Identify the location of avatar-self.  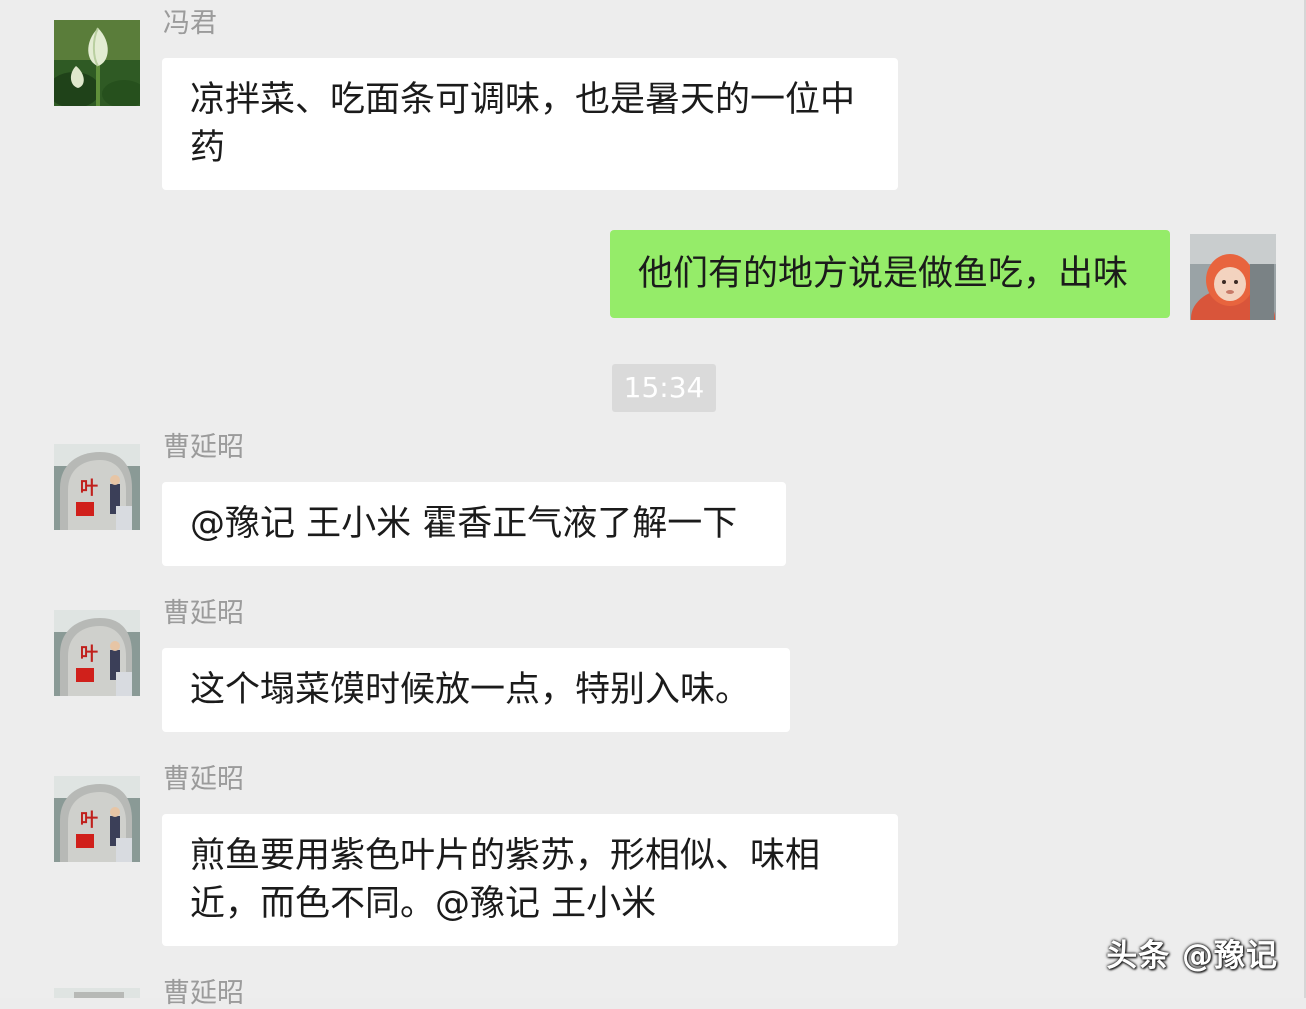
(1233, 277).